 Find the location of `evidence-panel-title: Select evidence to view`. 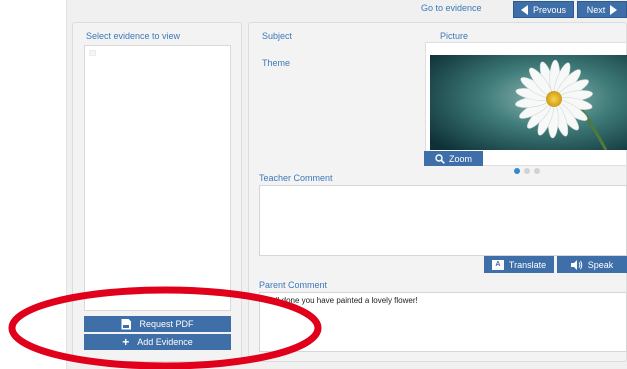

evidence-panel-title: Select evidence to view is located at coordinates (133, 36).